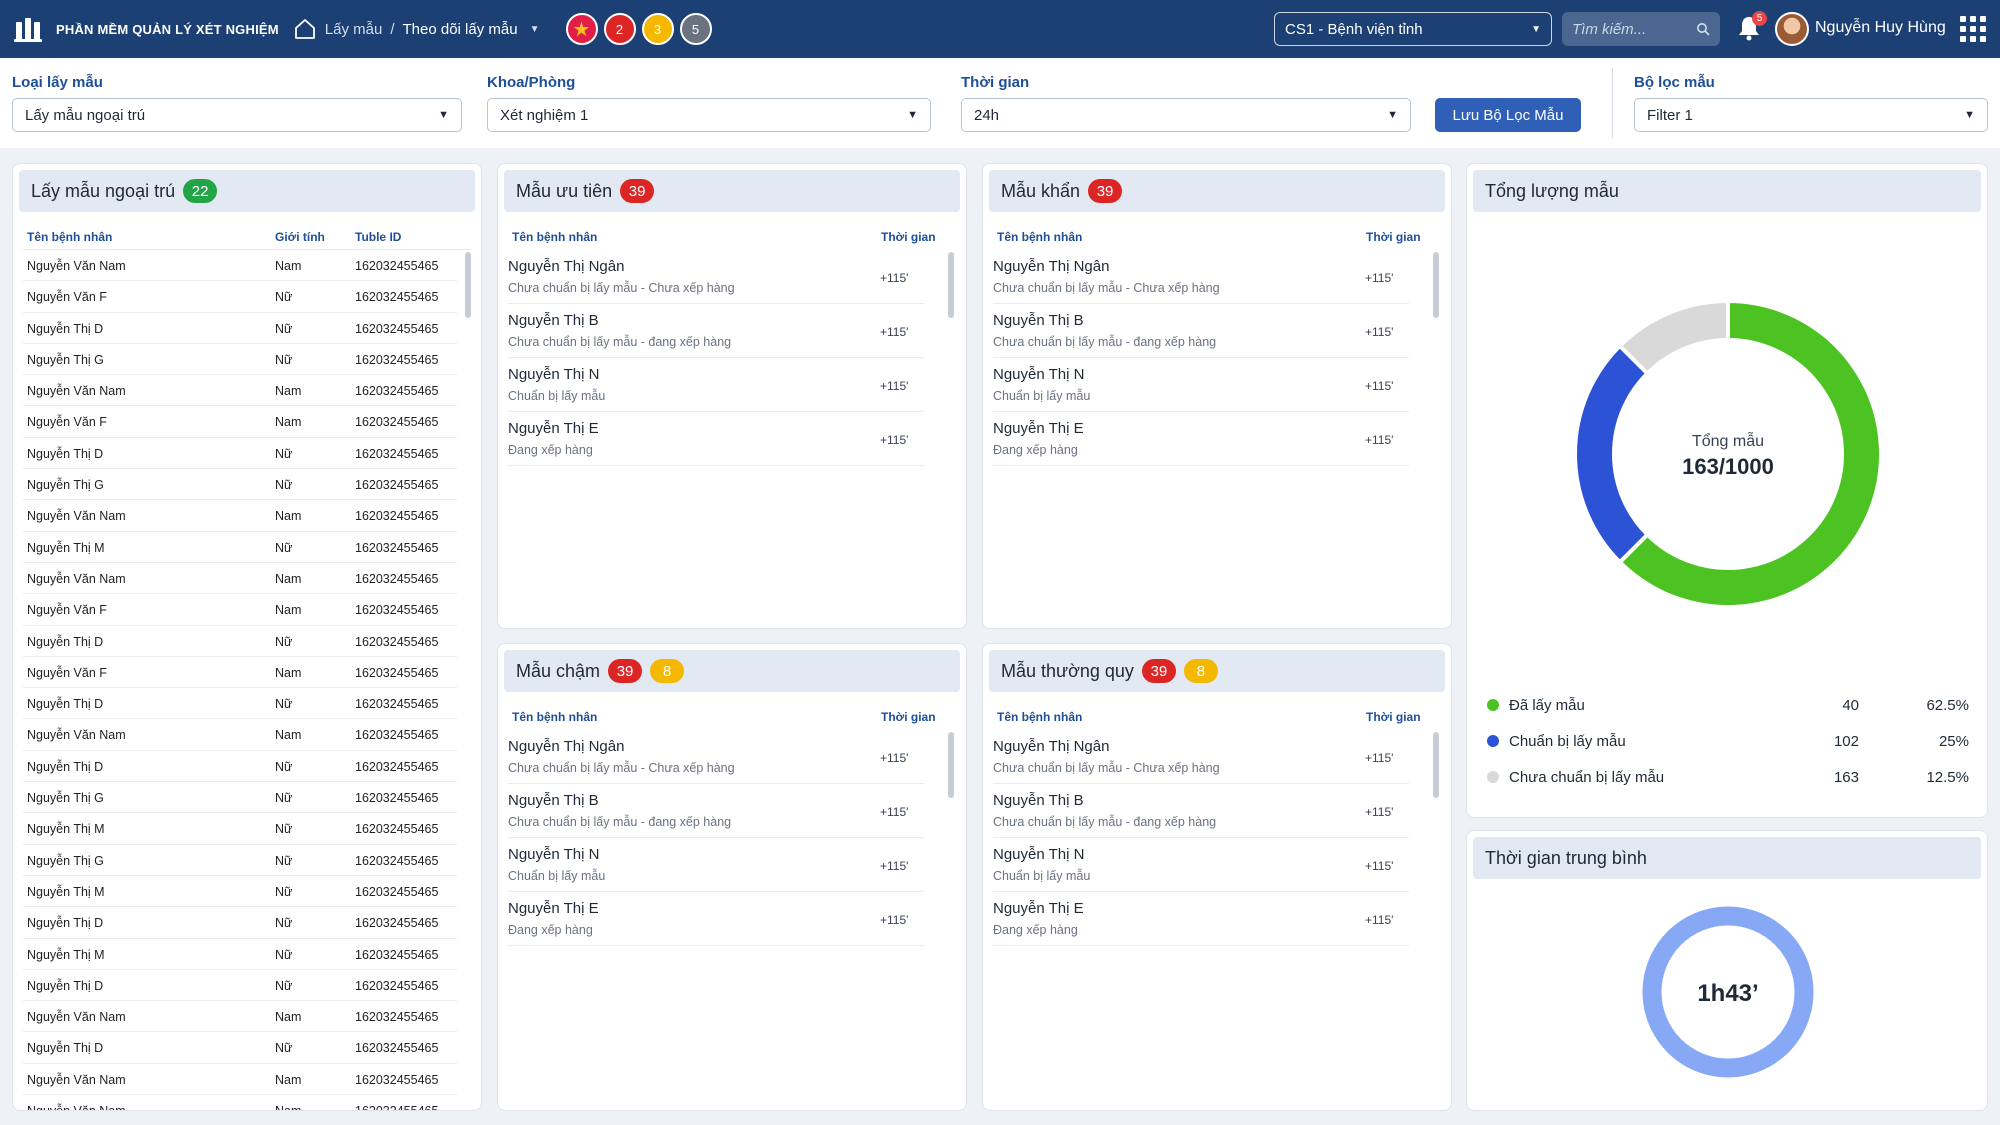 This screenshot has width=2000, height=1125. Describe the element at coordinates (1051, 266) in the screenshot. I see `patient-name: Nguyễn Thị Ngân` at that location.